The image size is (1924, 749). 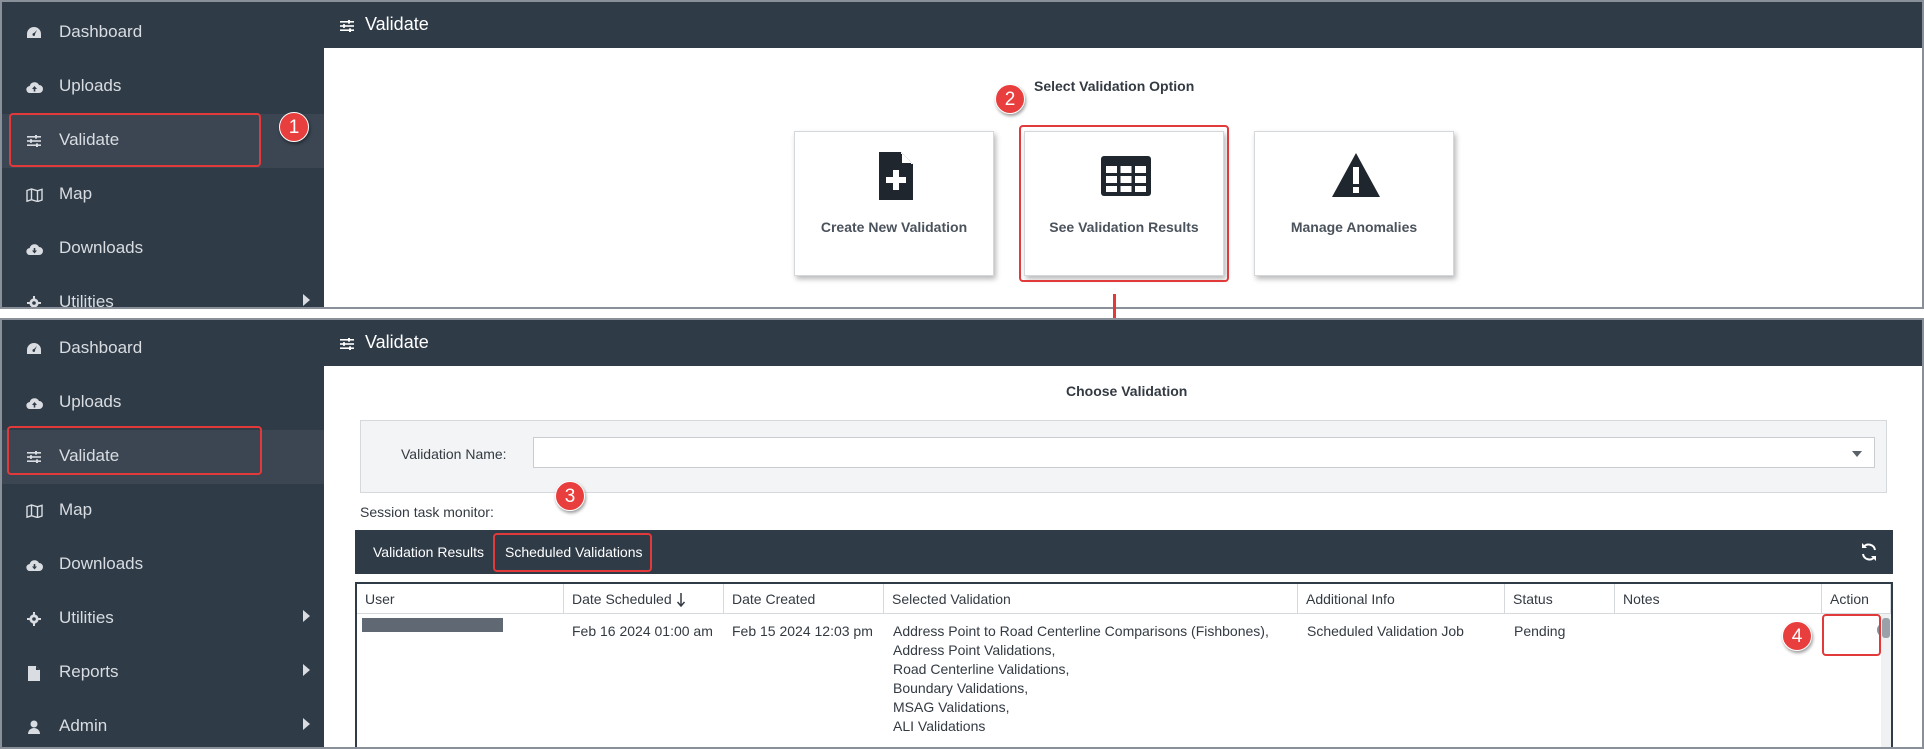 I want to click on column-header-additional-info: Additional Info, so click(x=1401, y=599).